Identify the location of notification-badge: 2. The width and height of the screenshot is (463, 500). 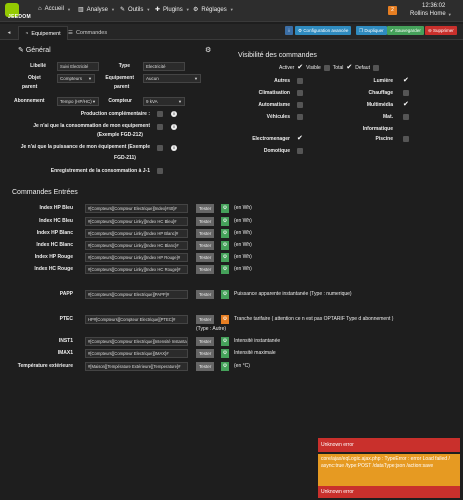
(392, 10).